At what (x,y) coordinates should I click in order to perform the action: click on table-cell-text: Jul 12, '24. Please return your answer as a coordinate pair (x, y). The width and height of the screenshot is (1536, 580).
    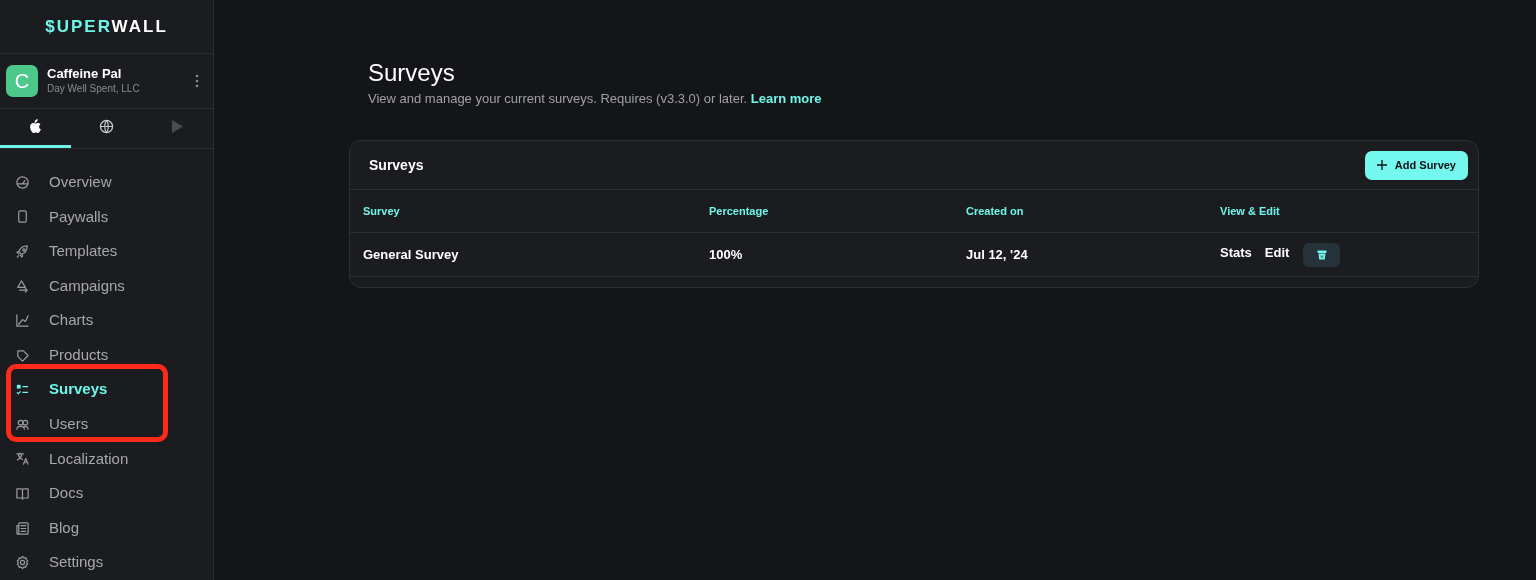
    Looking at the image, I should click on (997, 254).